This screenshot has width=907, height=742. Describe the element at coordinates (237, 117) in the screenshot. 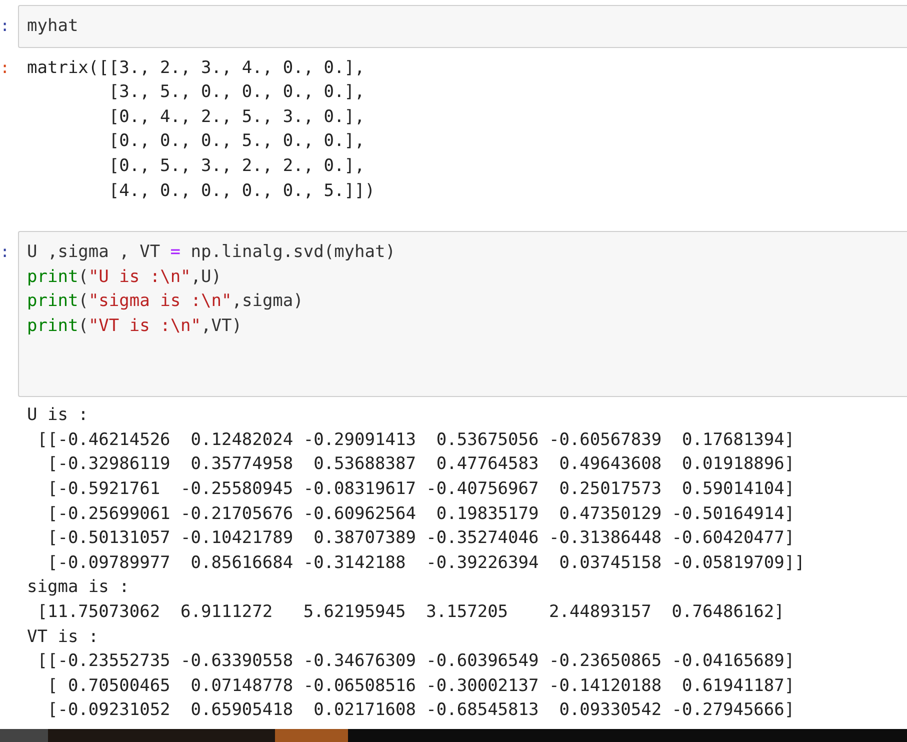

I see `output-line: [0., 4., 2., 5., 3., 0.],` at that location.